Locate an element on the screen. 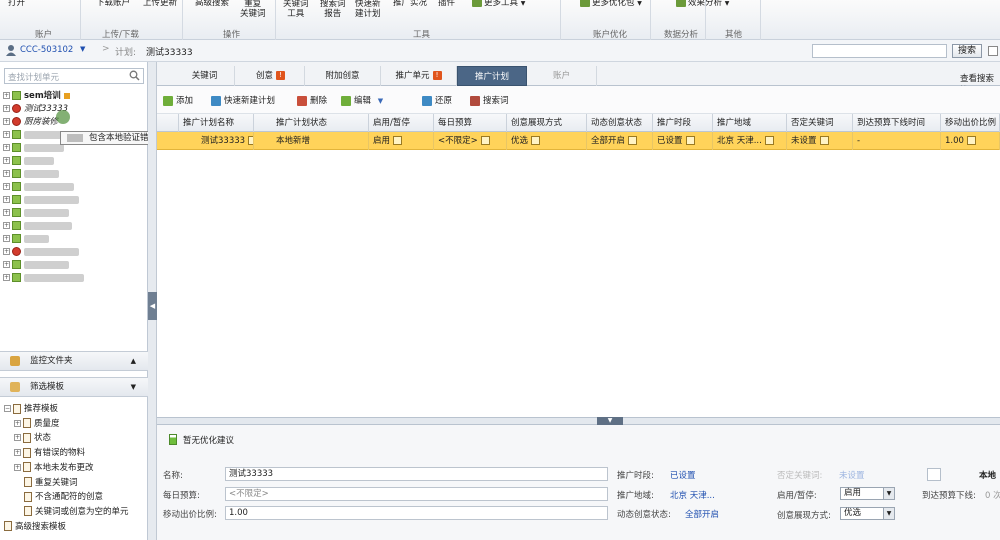  ribbon-button: 推广实况 is located at coordinates (410, 4).